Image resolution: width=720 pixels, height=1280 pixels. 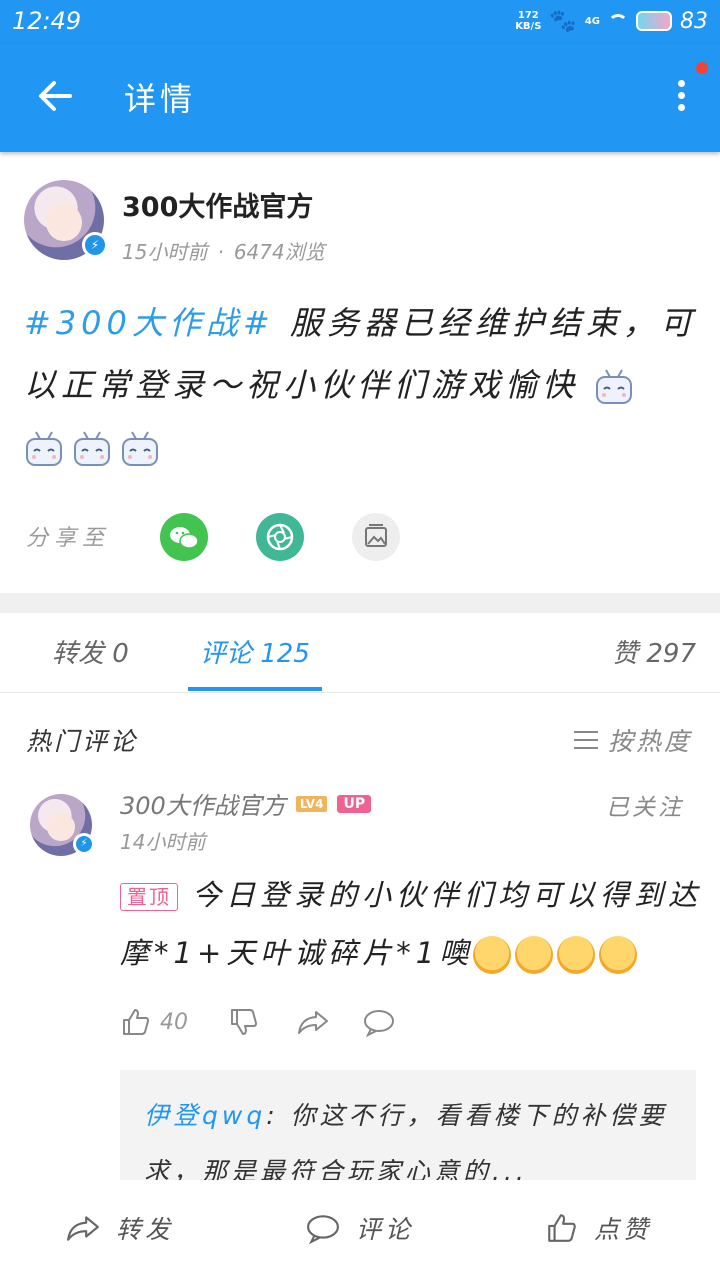 I want to click on post-content: #300大作战# 服务器已经维护结束，可以正常登录～祝小伙伴们游戏愉快, so click(x=362, y=385).